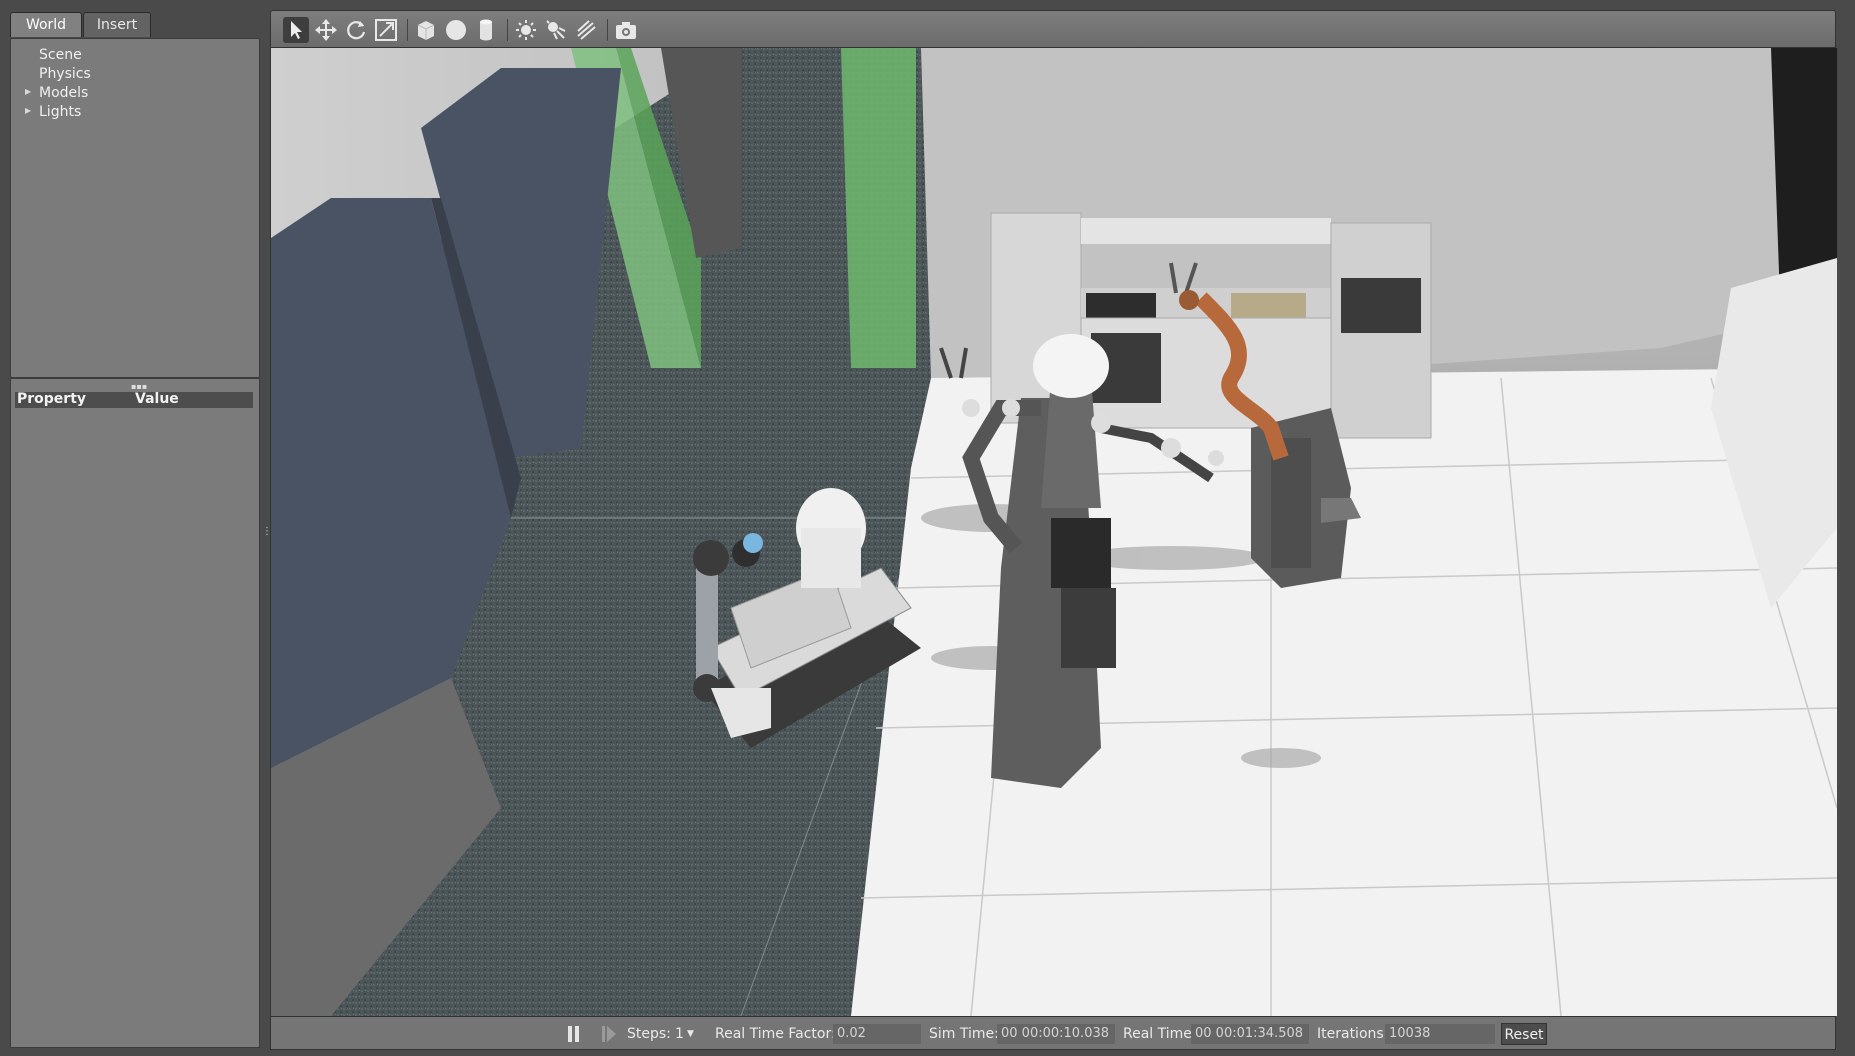  What do you see at coordinates (456, 30) in the screenshot?
I see `sphere-icon` at bounding box center [456, 30].